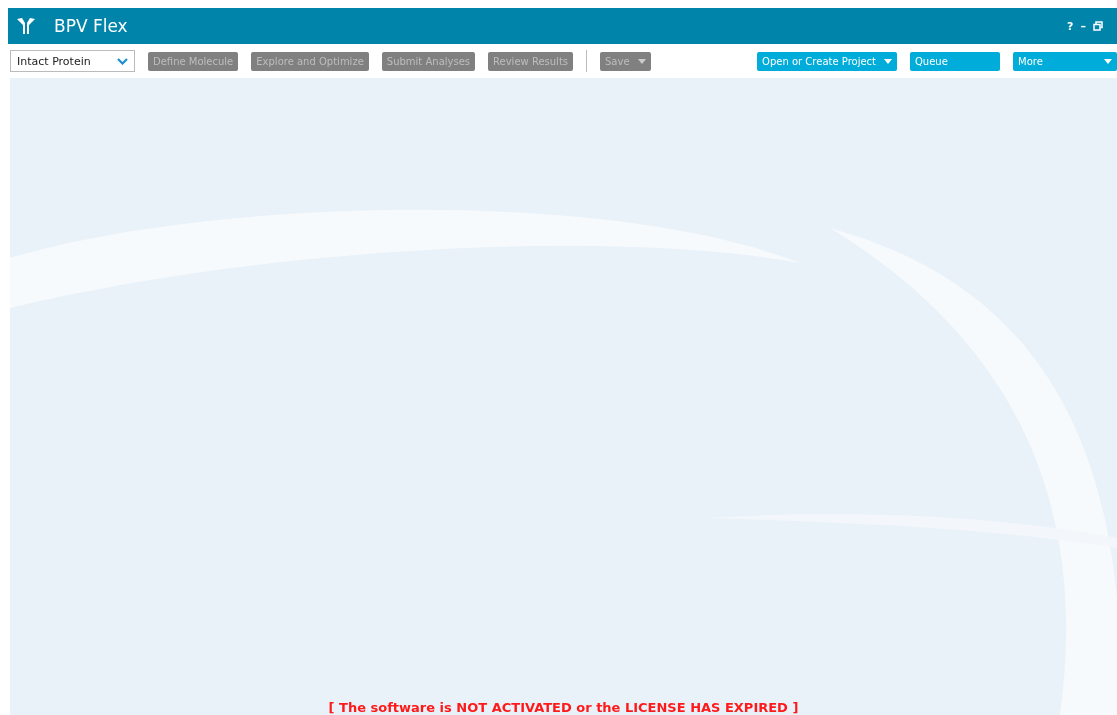 This screenshot has height=715, width=1117. I want to click on toolbar-button: Open or Create Project, so click(827, 61).